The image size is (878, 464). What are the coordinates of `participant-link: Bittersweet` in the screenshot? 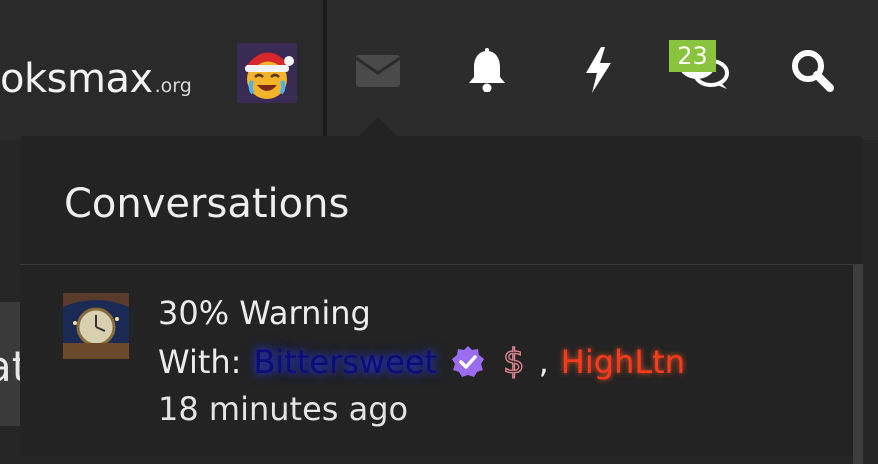 It's located at (345, 362).